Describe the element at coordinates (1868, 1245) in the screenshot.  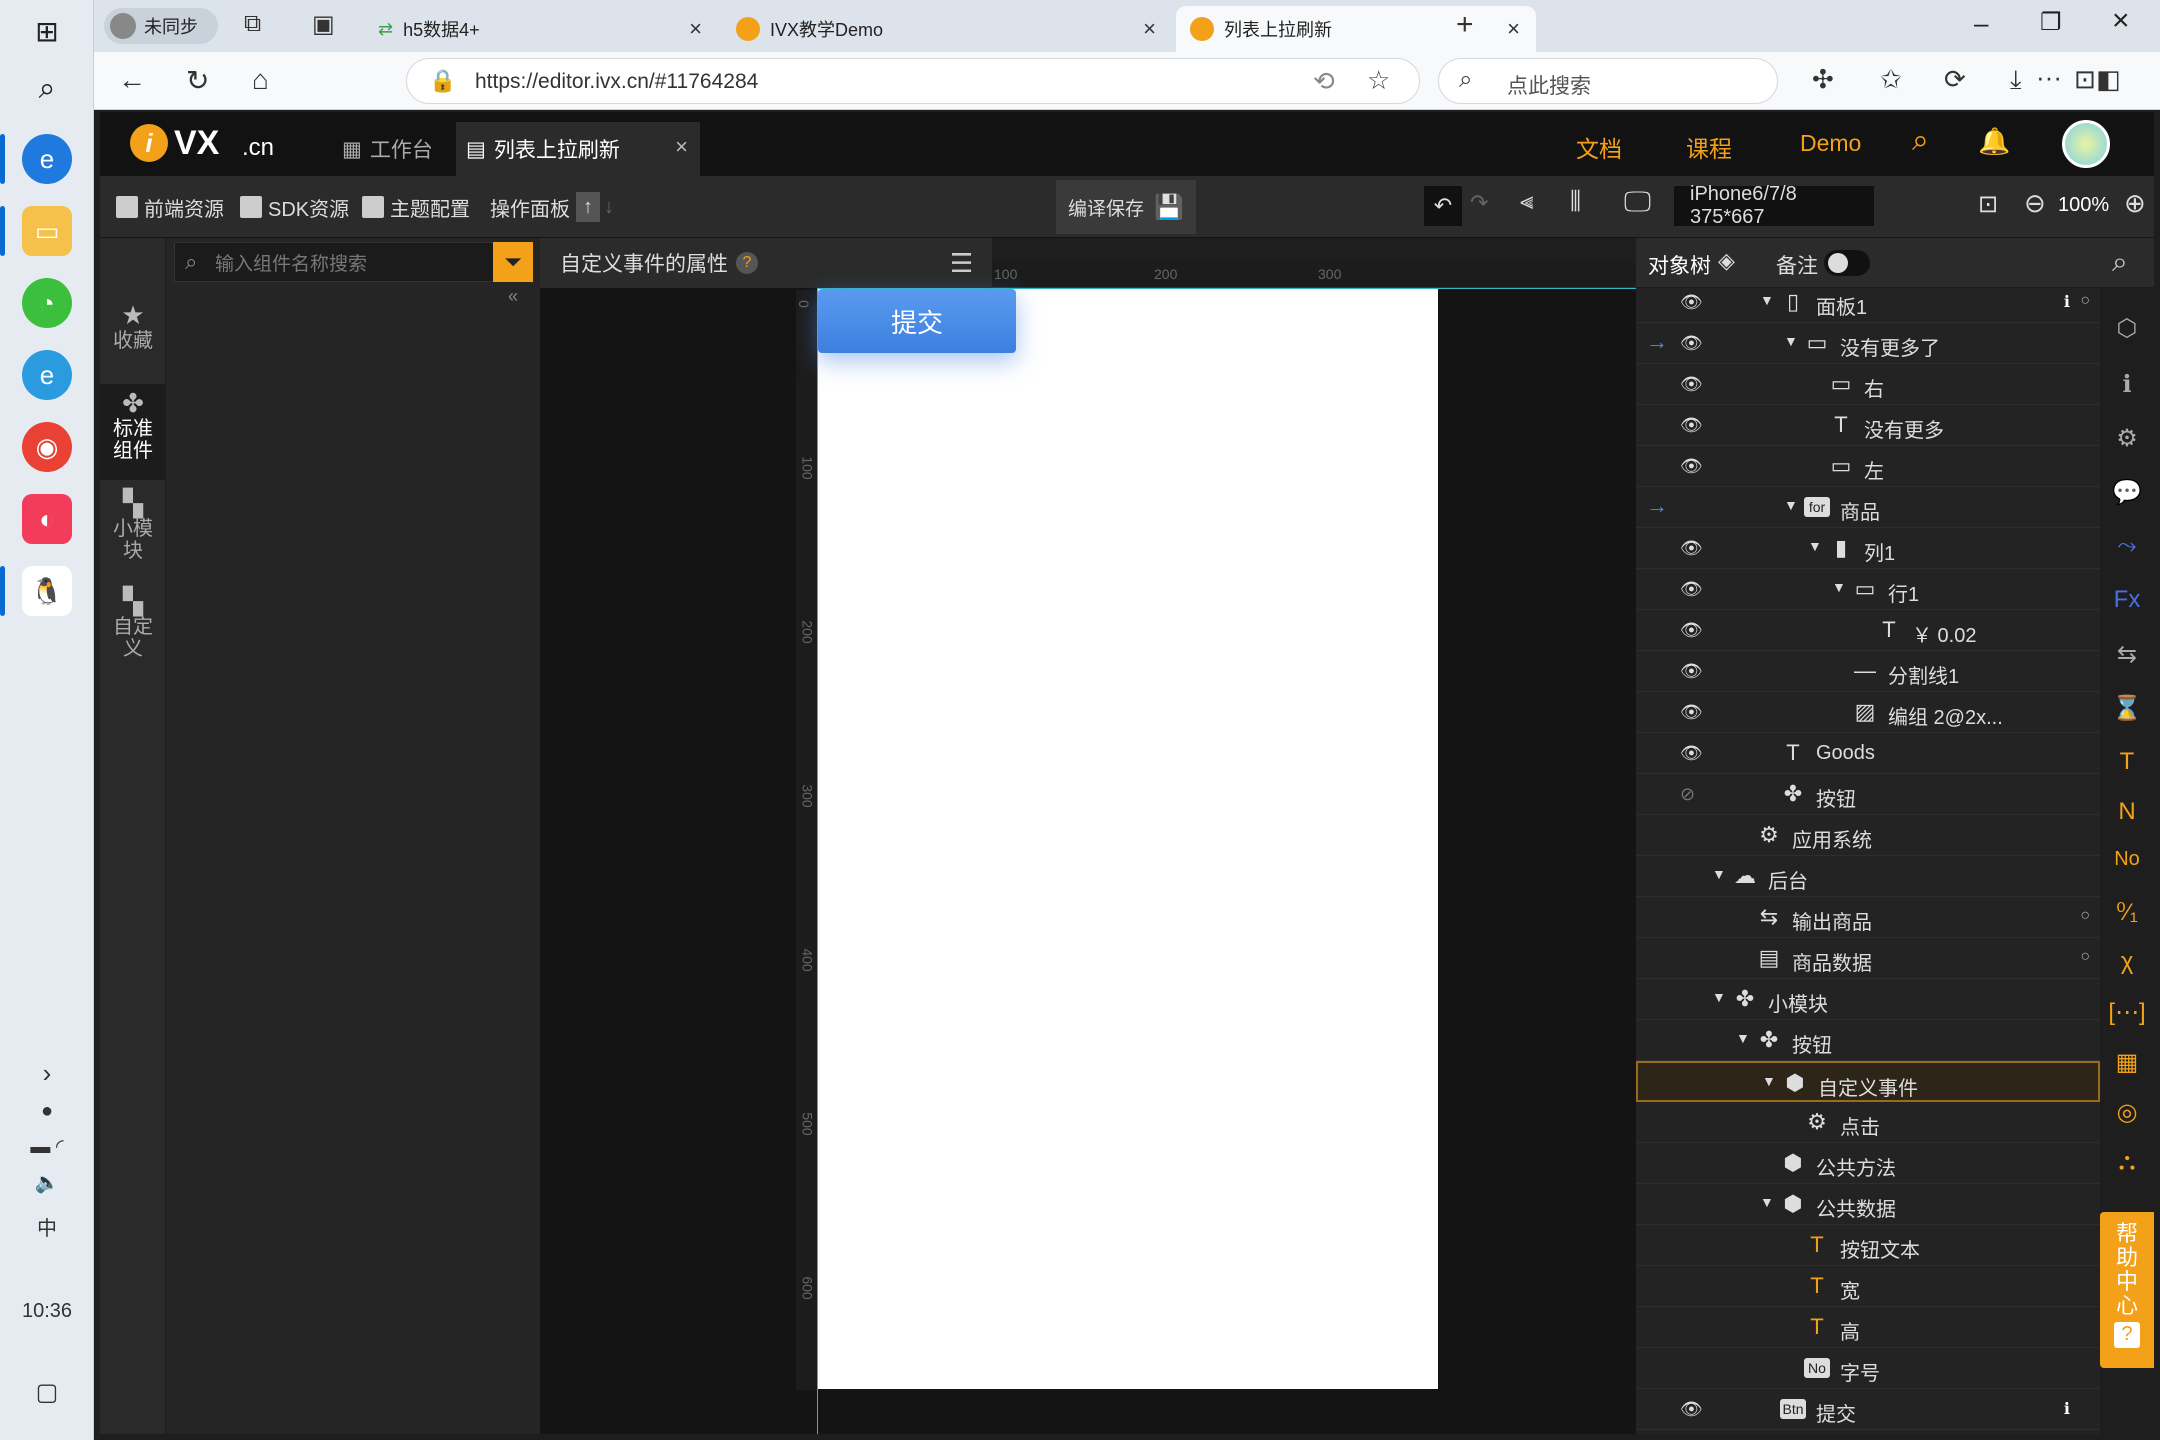
I see `tree-row: T 按钮文本` at that location.